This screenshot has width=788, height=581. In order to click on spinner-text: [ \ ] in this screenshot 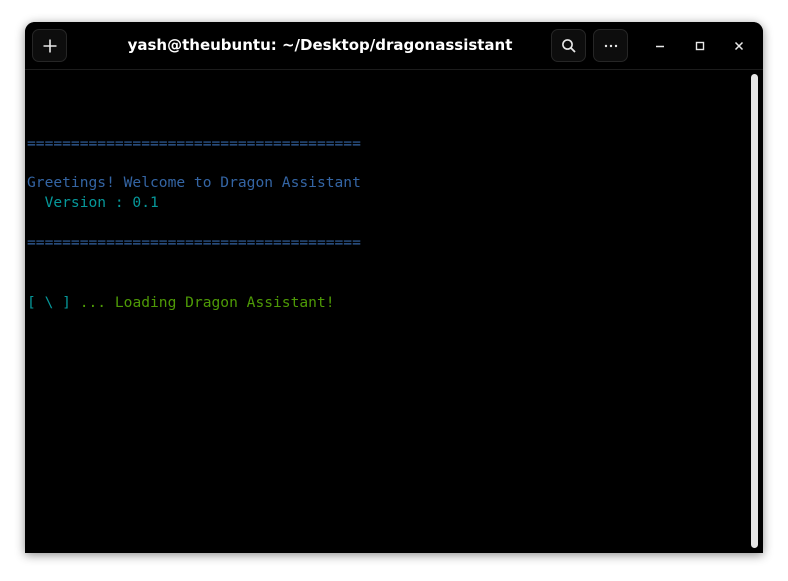, I will do `click(49, 302)`.